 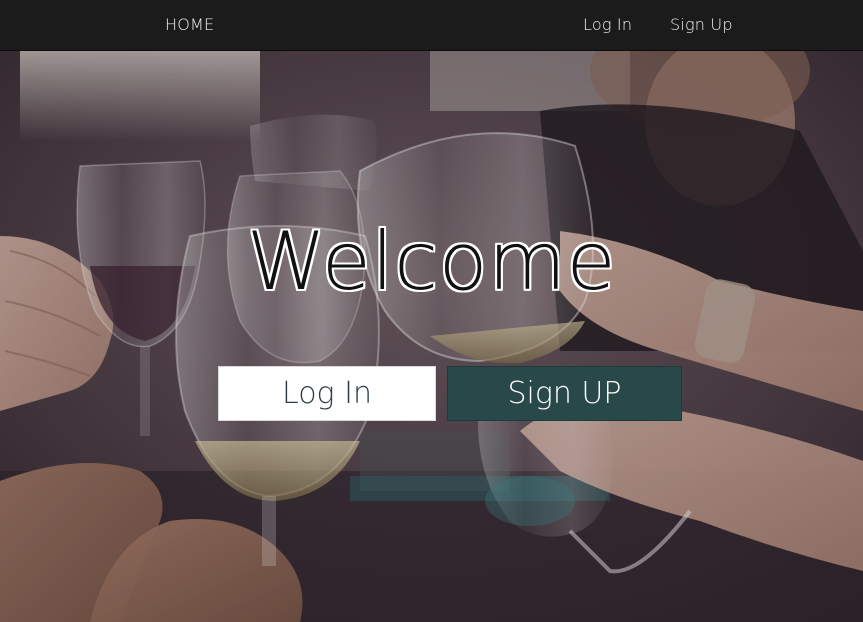 I want to click on login-button: Log In, so click(x=327, y=393).